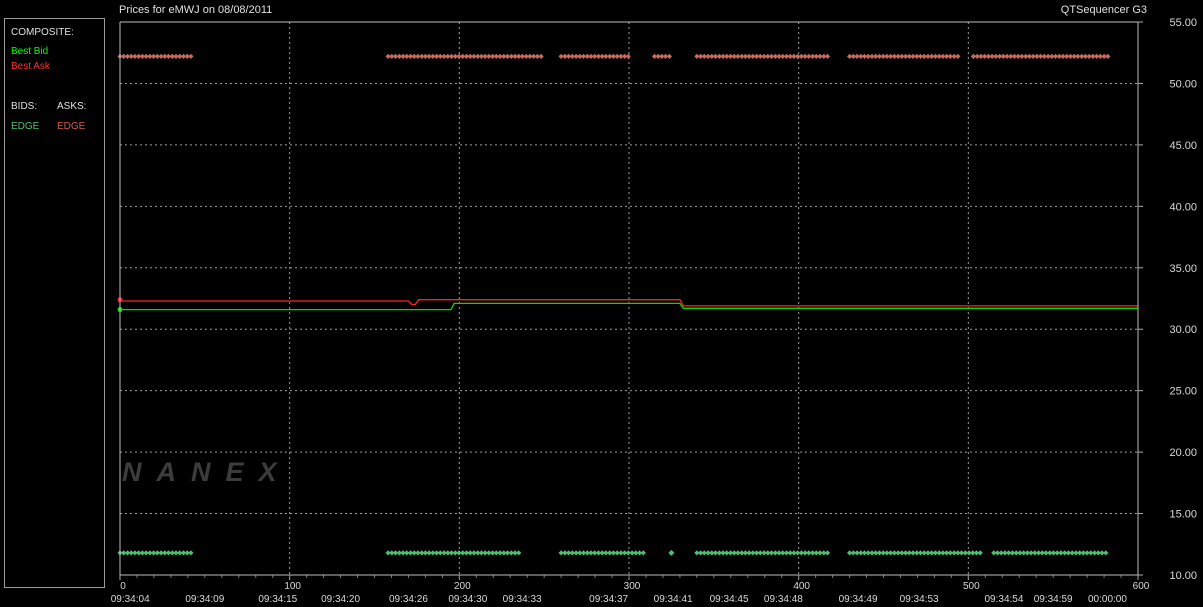 Image resolution: width=1203 pixels, height=607 pixels. What do you see at coordinates (858, 599) in the screenshot?
I see `time-label: 09:34:49` at bounding box center [858, 599].